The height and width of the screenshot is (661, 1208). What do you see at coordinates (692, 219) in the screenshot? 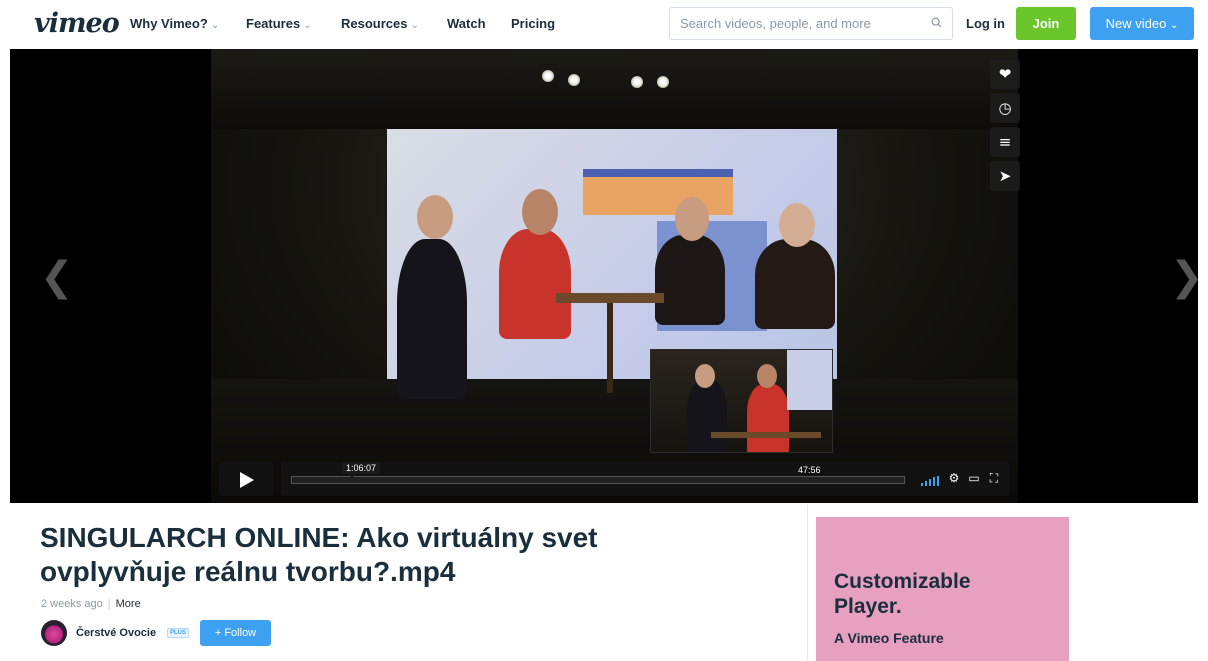
I see `person-3-head` at bounding box center [692, 219].